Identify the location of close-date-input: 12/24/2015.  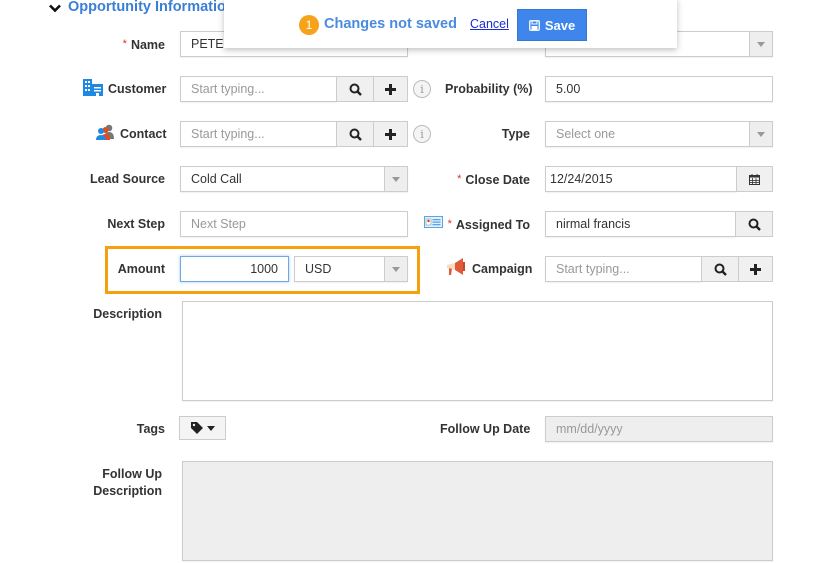
(641, 179).